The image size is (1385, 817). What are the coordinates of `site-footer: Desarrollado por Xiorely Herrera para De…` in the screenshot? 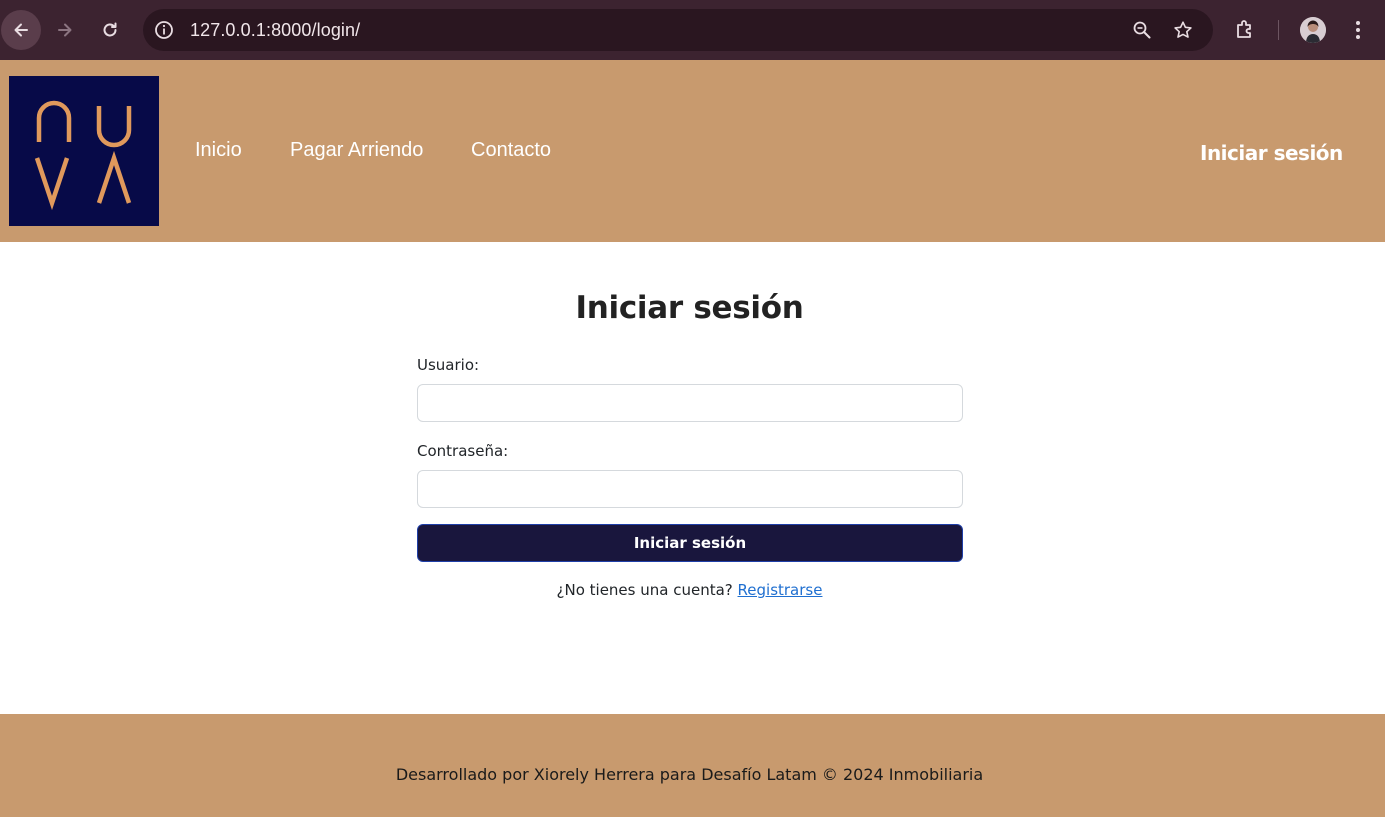 It's located at (692, 765).